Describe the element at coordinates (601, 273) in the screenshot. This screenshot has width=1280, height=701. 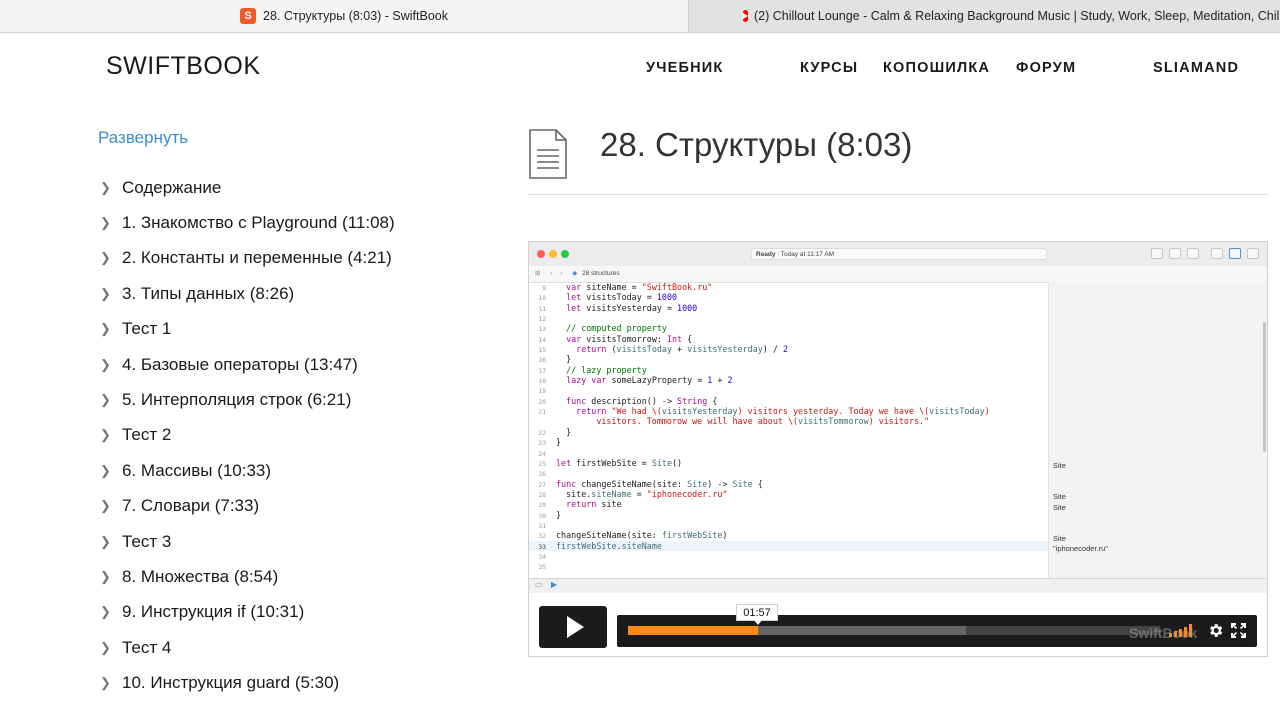
I see `jump-bar-file: 28 structures` at that location.